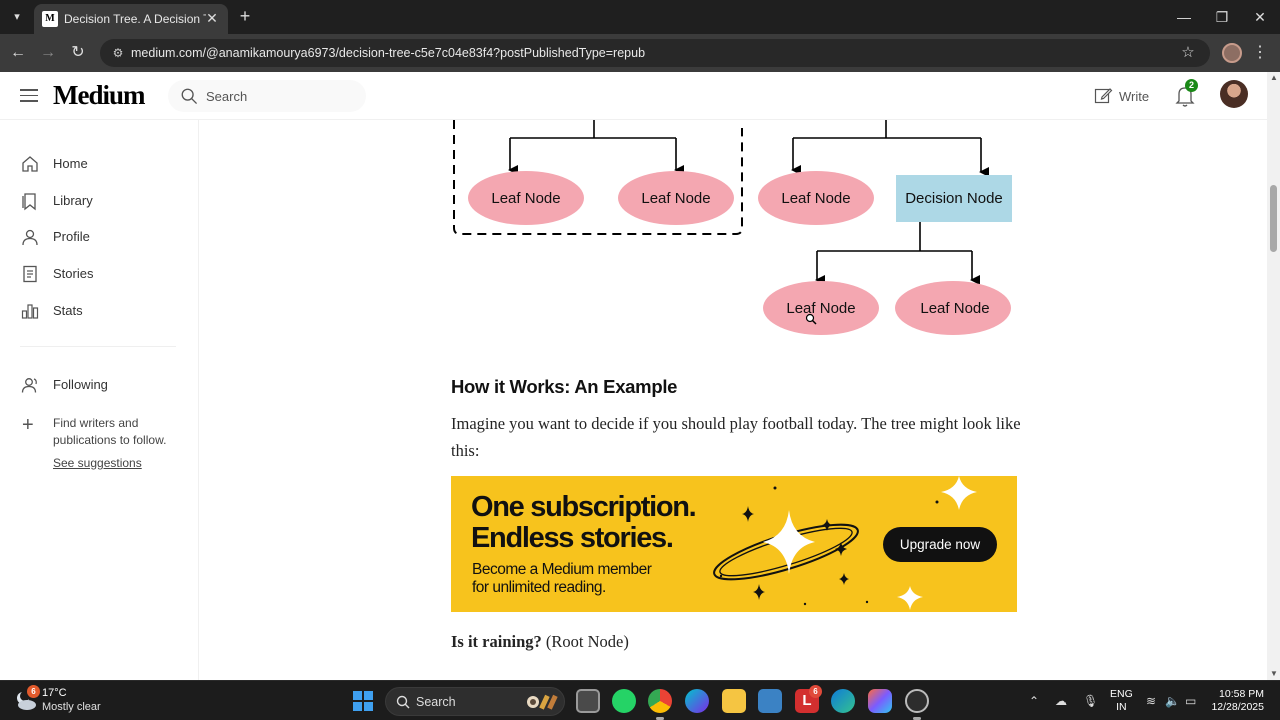 Image resolution: width=1280 pixels, height=720 pixels. I want to click on decision-node: Decision Node, so click(954, 198).